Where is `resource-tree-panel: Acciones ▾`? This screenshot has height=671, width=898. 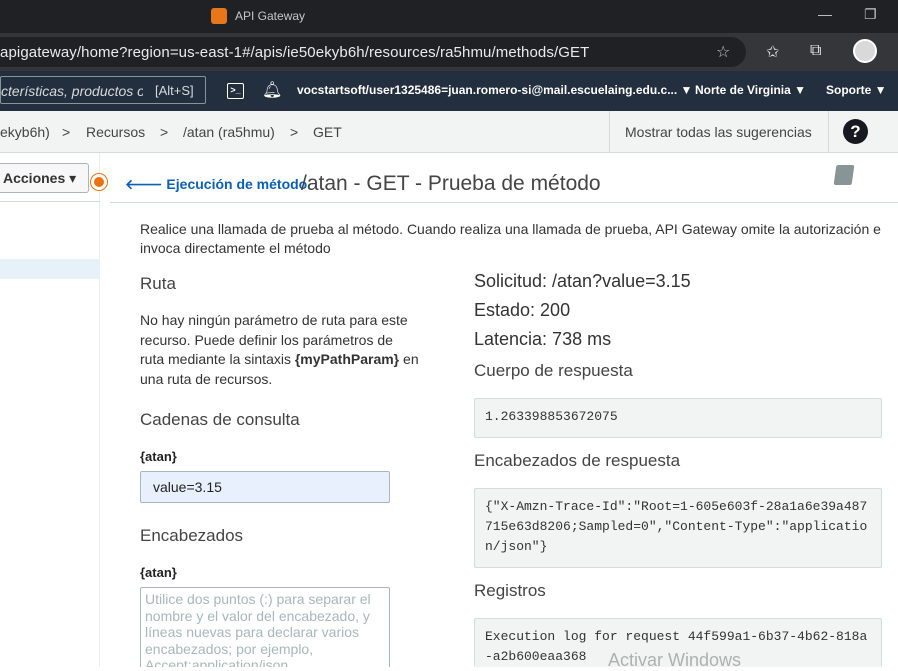 resource-tree-panel: Acciones ▾ is located at coordinates (50, 410).